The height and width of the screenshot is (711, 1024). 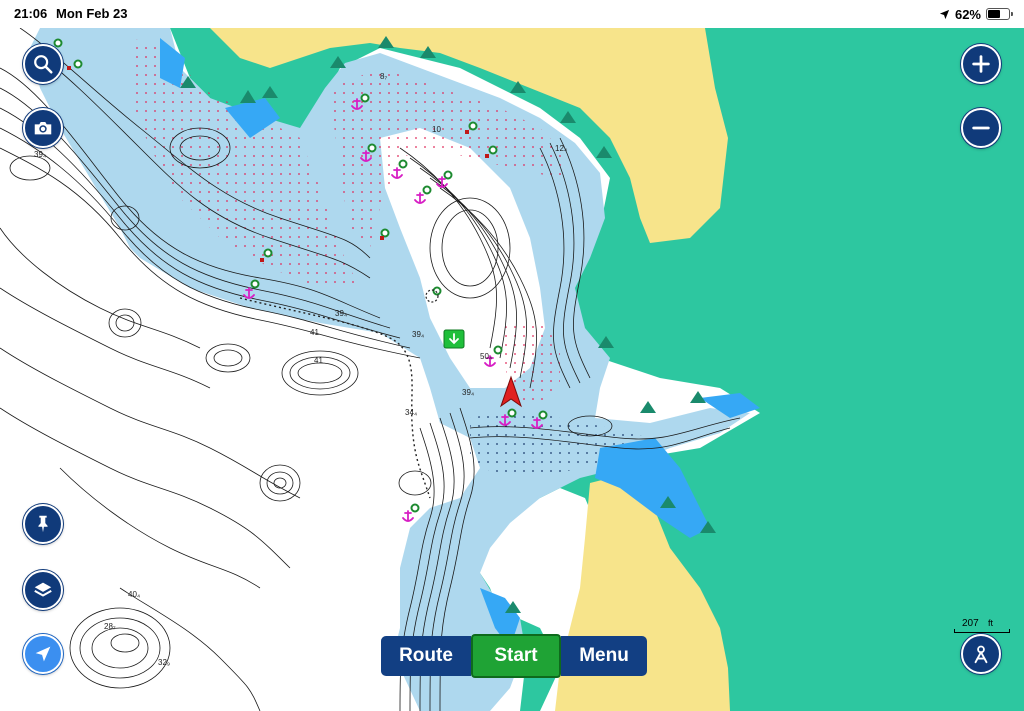 I want to click on battery-fill, so click(x=994, y=14).